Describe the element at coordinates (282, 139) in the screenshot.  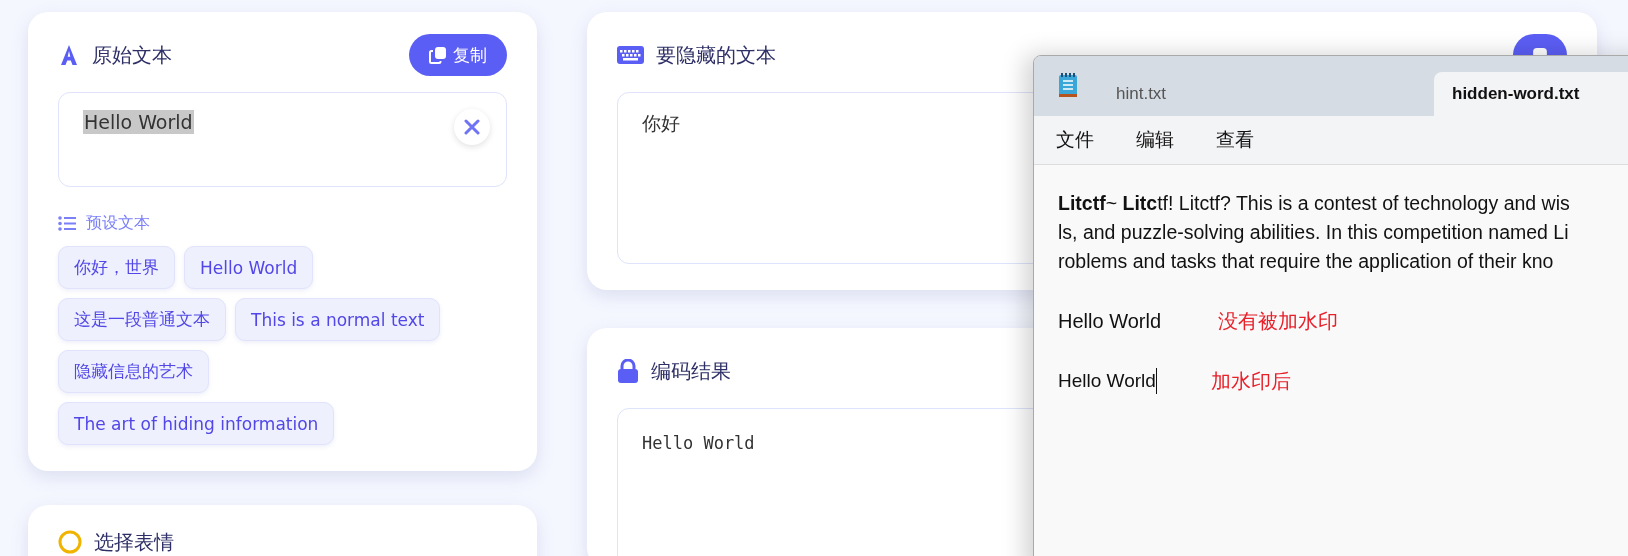
I see `input-field: Hello World` at that location.